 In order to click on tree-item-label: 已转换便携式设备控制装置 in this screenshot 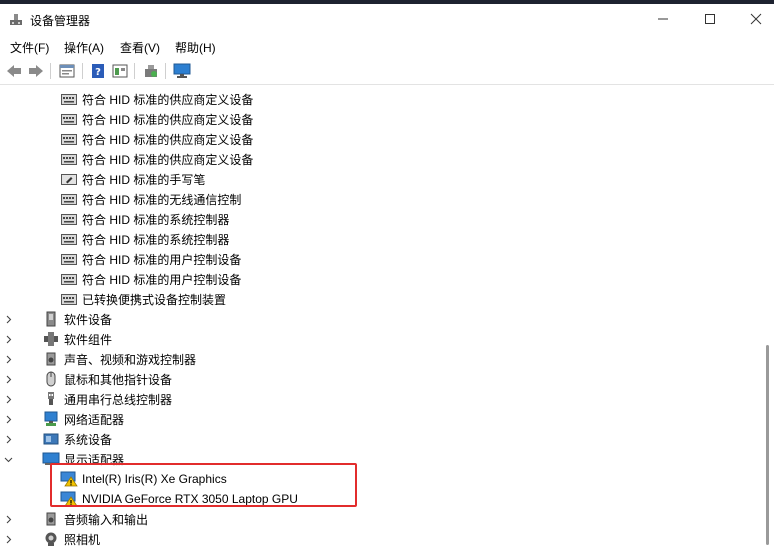, I will do `click(154, 299)`.